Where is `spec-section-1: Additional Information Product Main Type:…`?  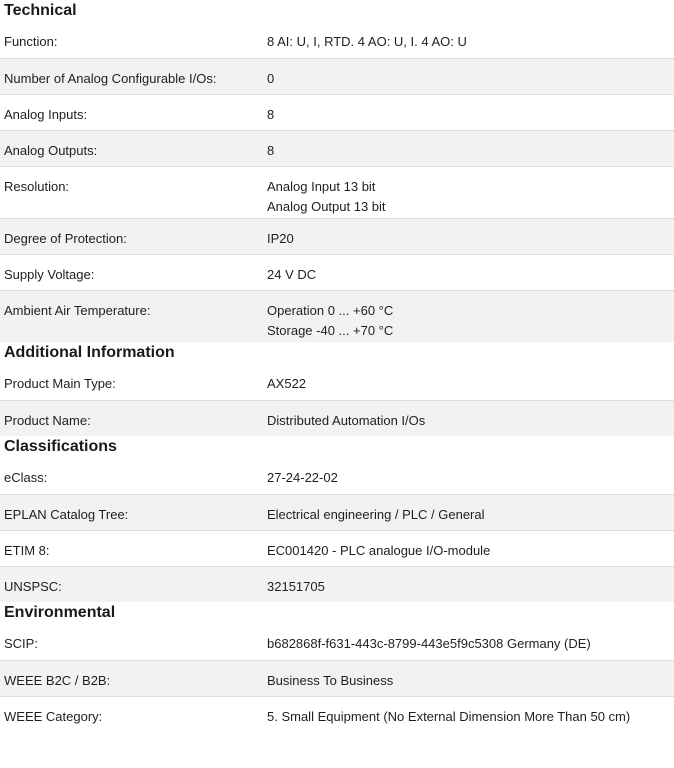 spec-section-1: Additional Information Product Main Type:… is located at coordinates (337, 389).